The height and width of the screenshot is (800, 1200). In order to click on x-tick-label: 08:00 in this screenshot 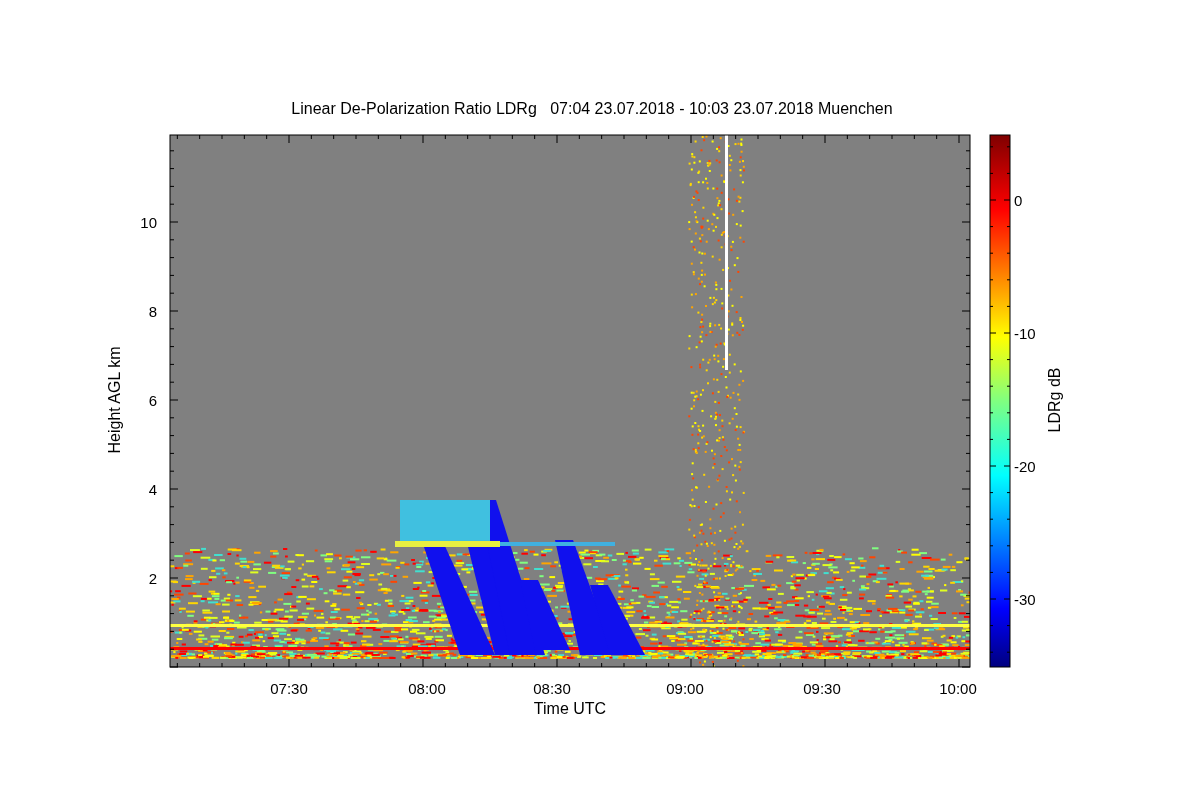, I will do `click(427, 688)`.